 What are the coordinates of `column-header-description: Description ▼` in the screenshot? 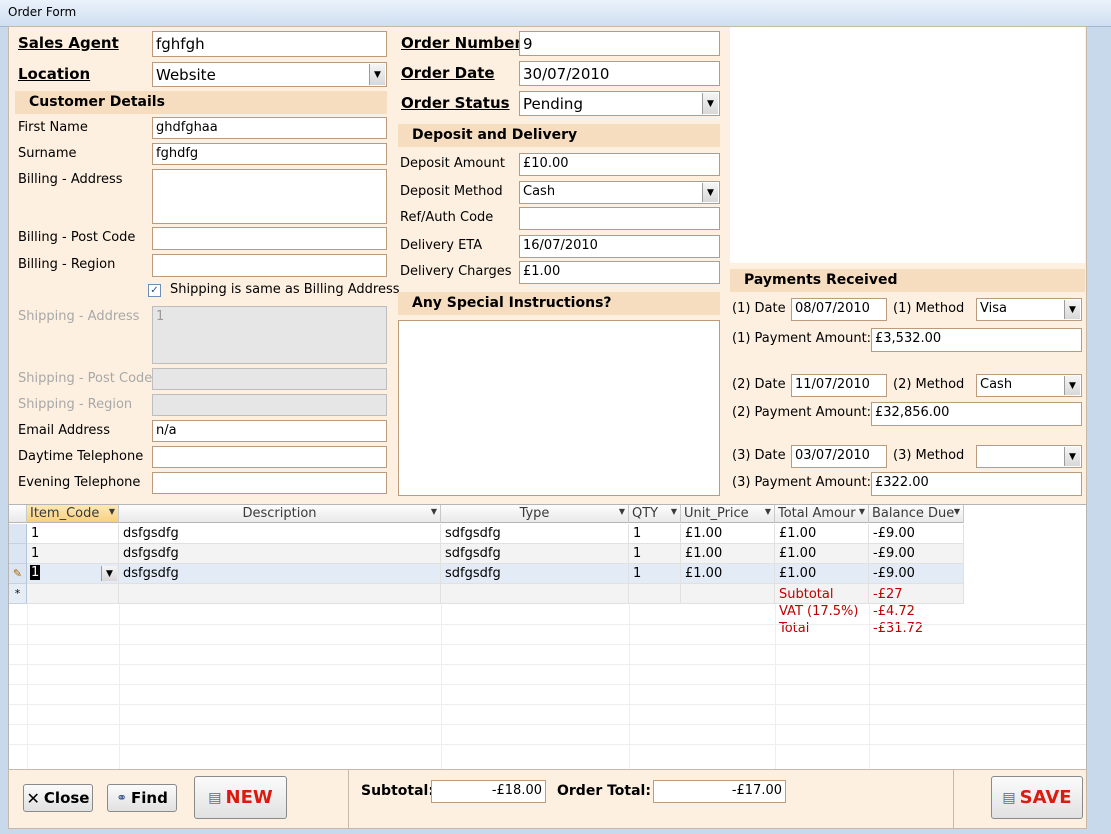 It's located at (280, 514).